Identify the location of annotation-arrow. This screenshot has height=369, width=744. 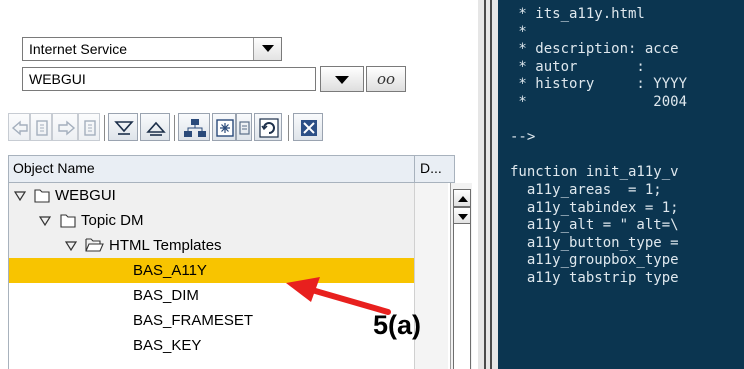
(338, 296).